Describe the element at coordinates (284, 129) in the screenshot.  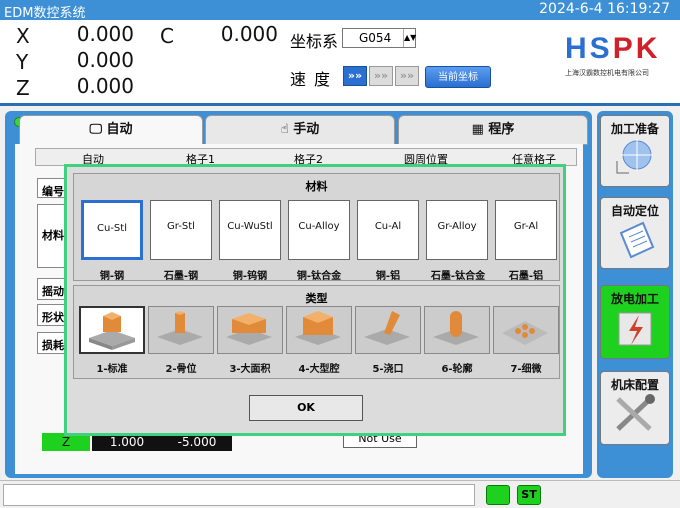
I see `hand-icon: ☝` at that location.